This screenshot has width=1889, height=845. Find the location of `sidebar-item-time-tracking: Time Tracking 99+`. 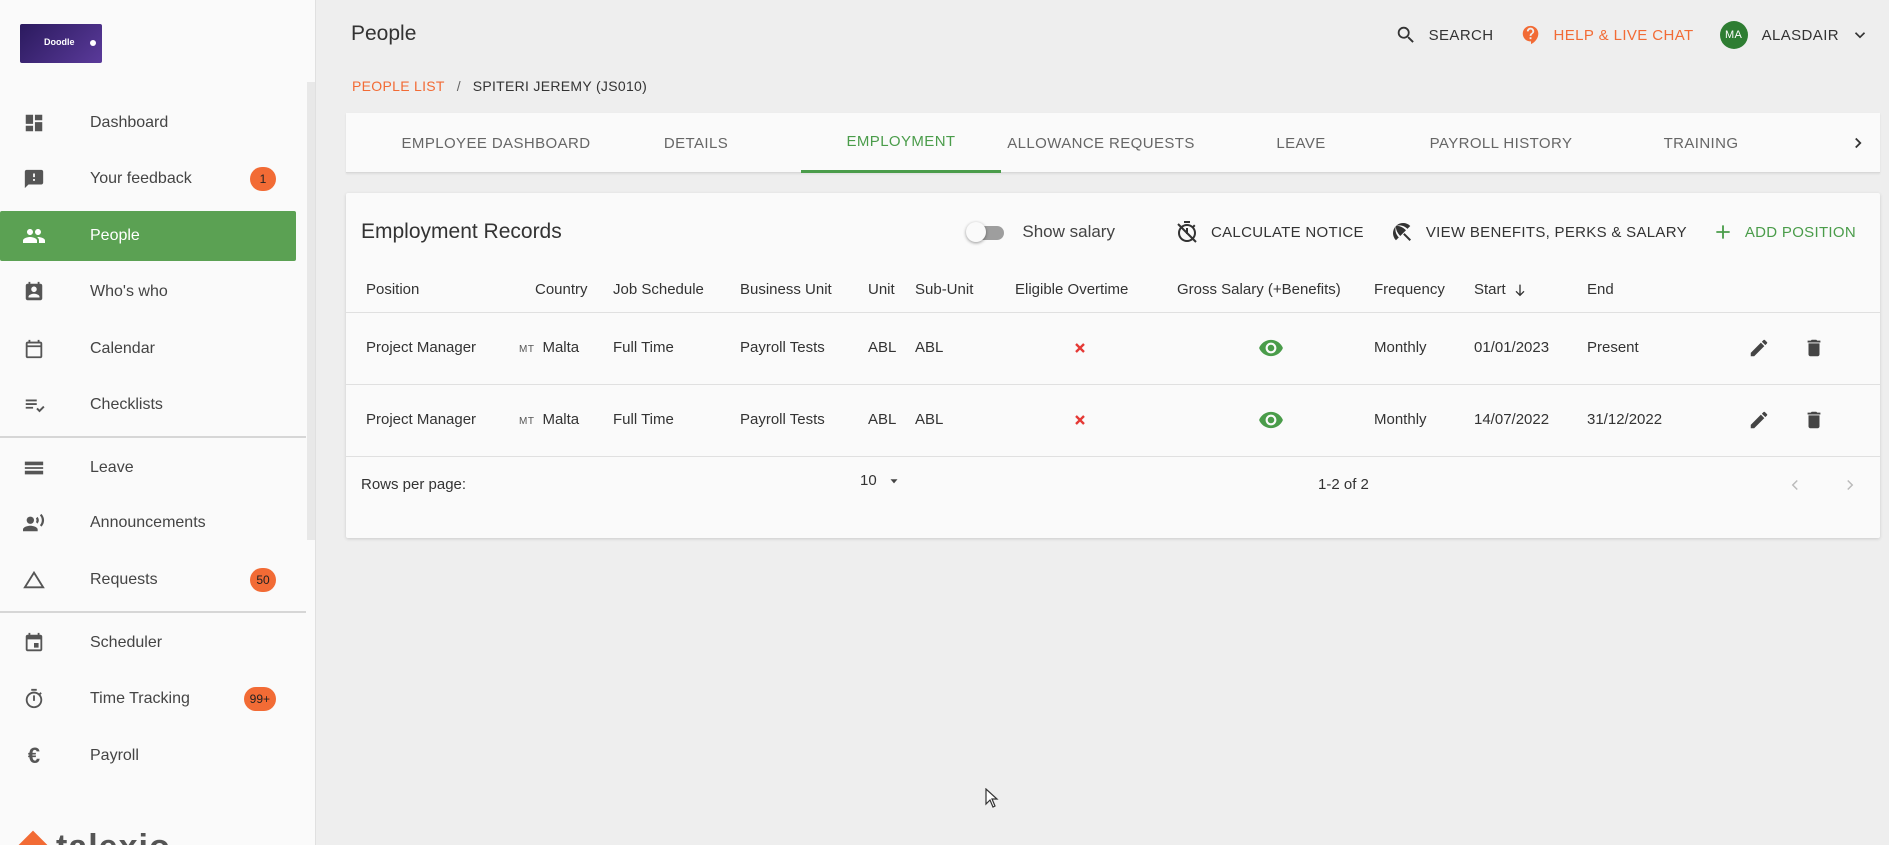

sidebar-item-time-tracking: Time Tracking 99+ is located at coordinates (148, 699).